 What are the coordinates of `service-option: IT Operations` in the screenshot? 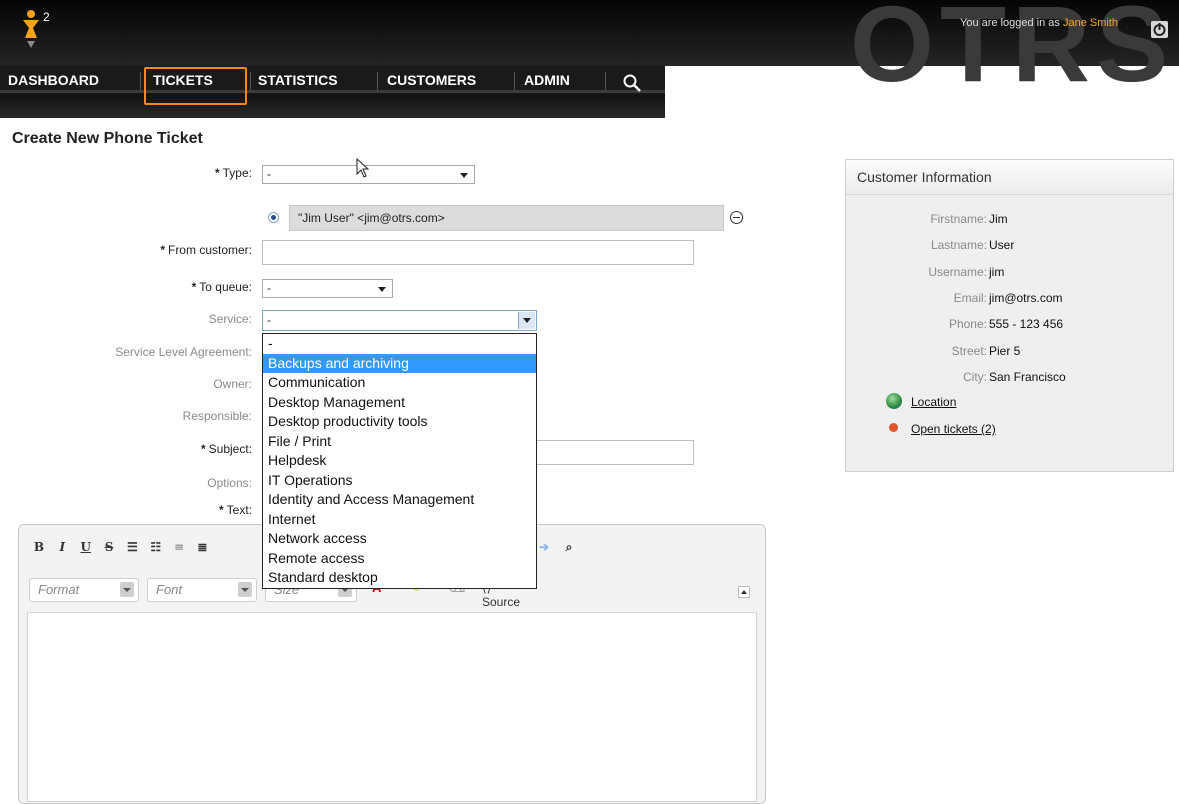 It's located at (399, 481).